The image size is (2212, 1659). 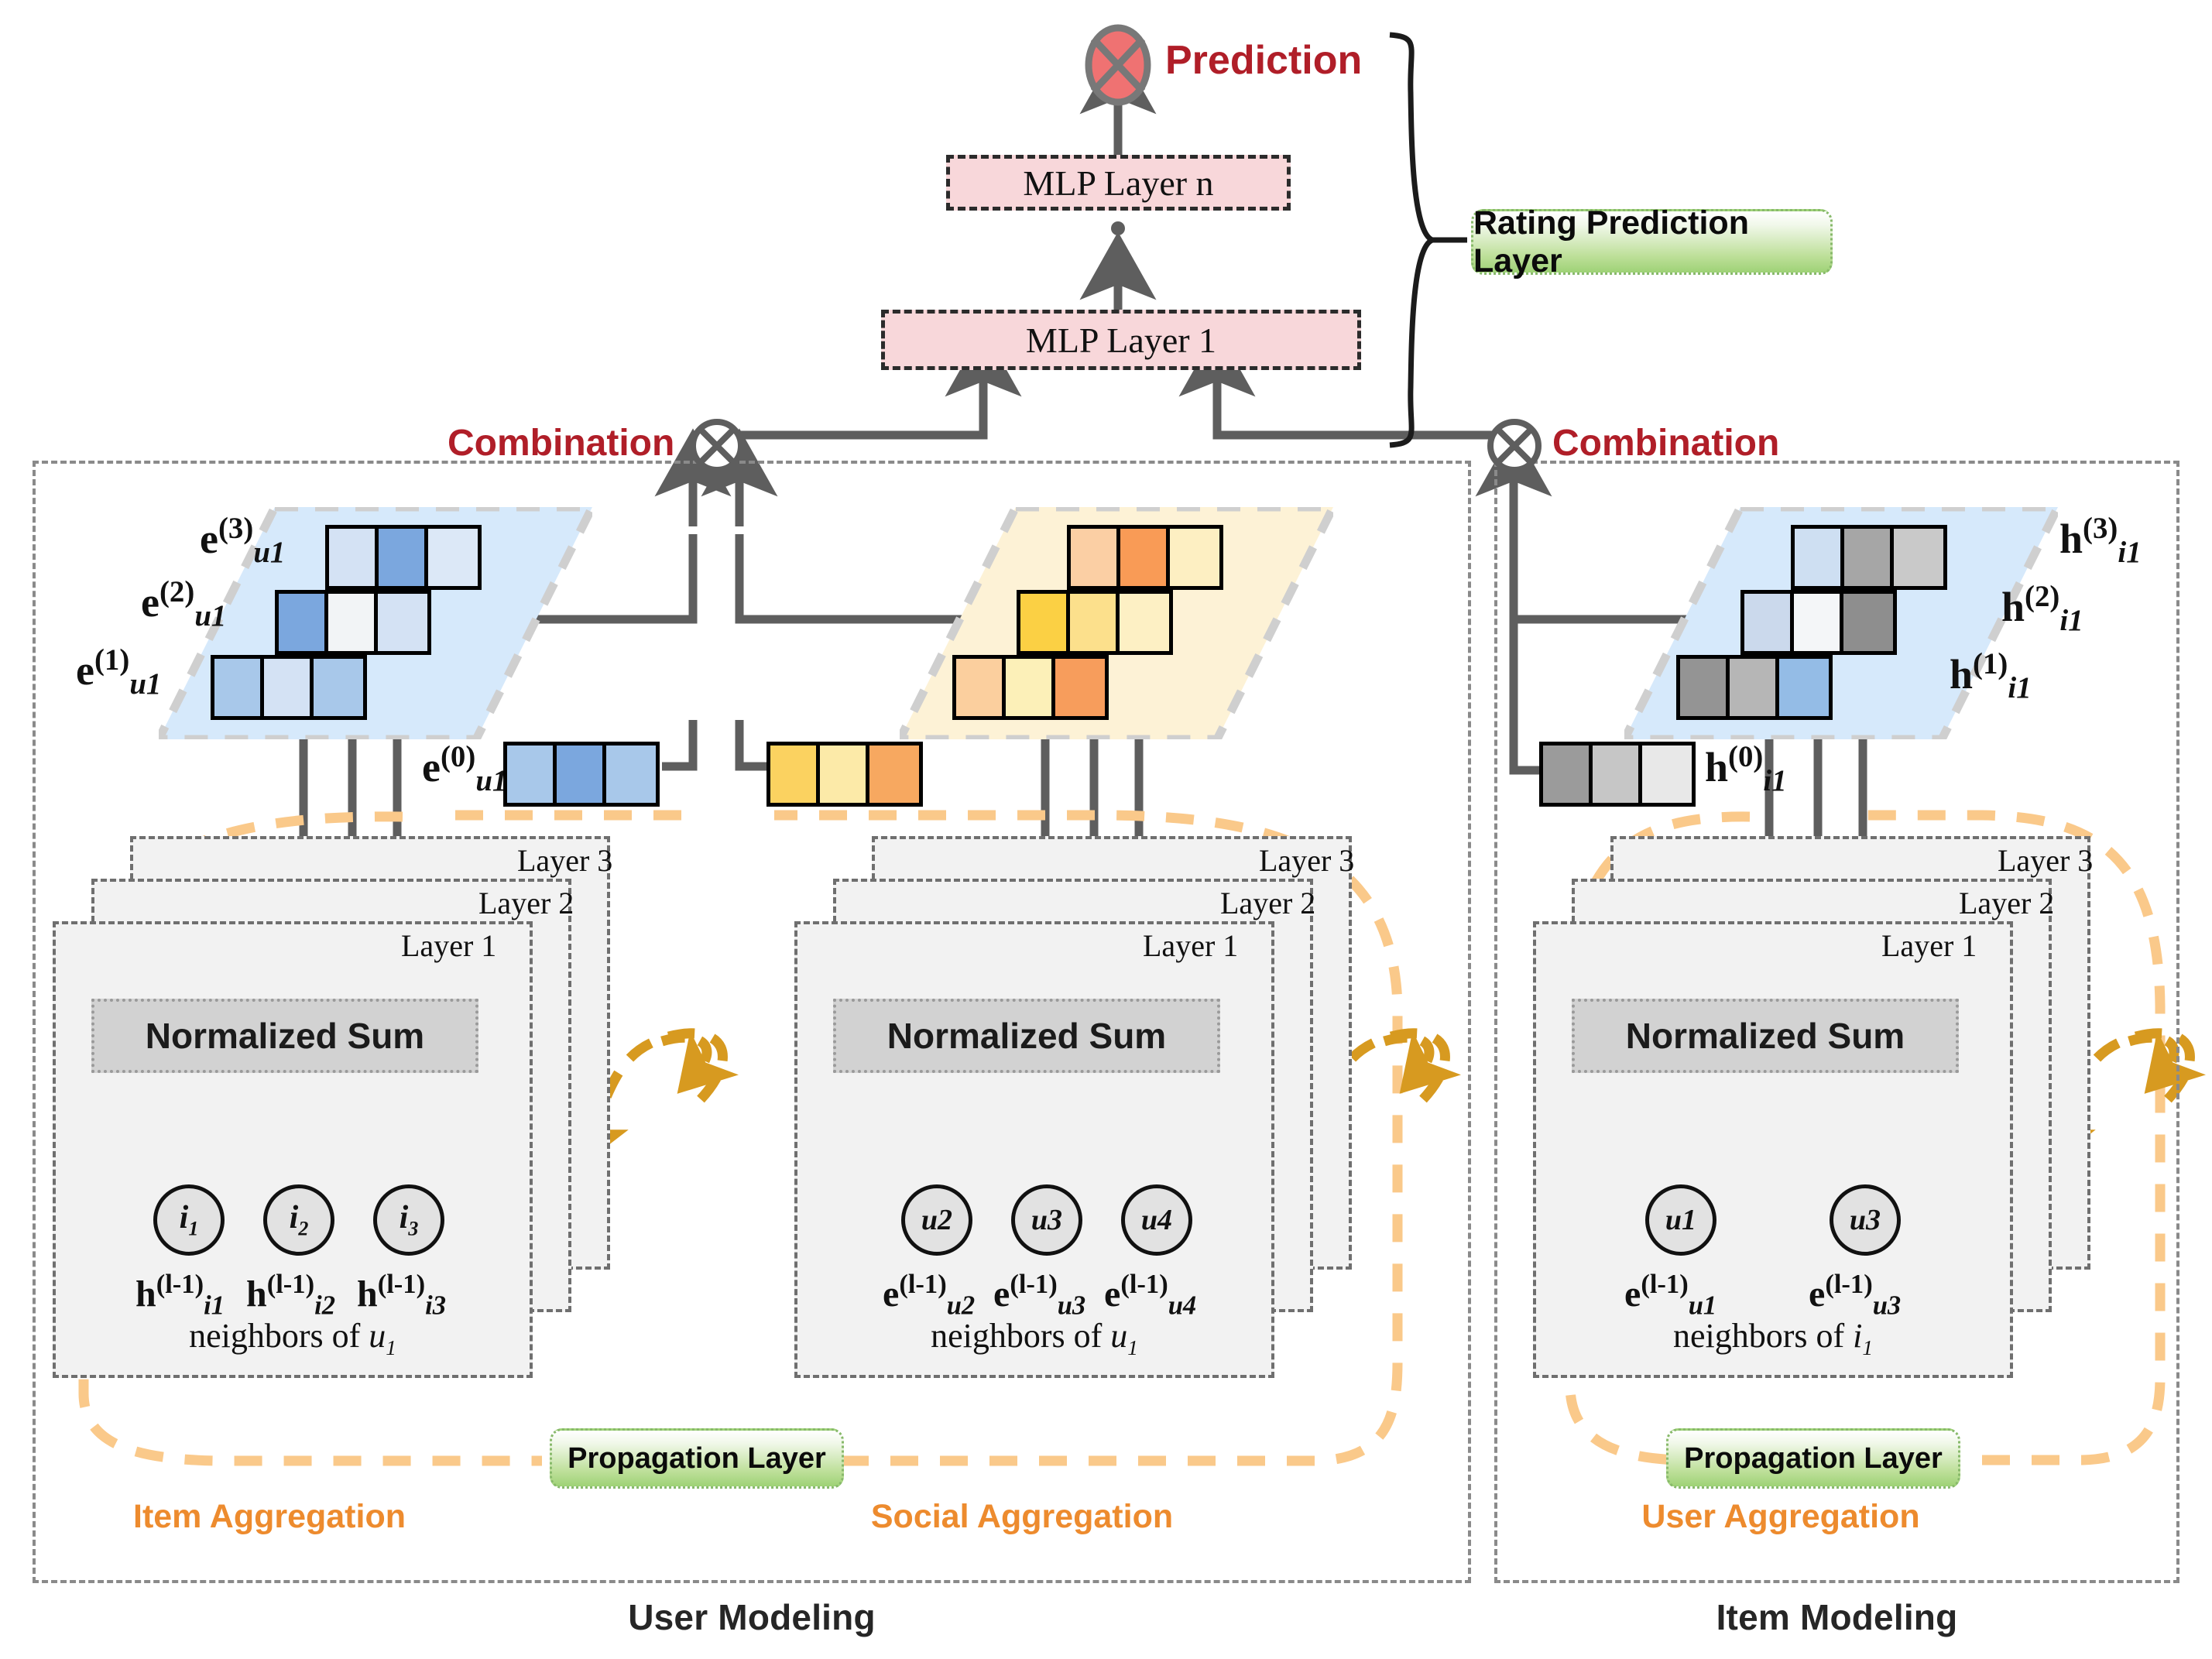 I want to click on normalized-sum-user: Normalized Sum, so click(x=1766, y=1036).